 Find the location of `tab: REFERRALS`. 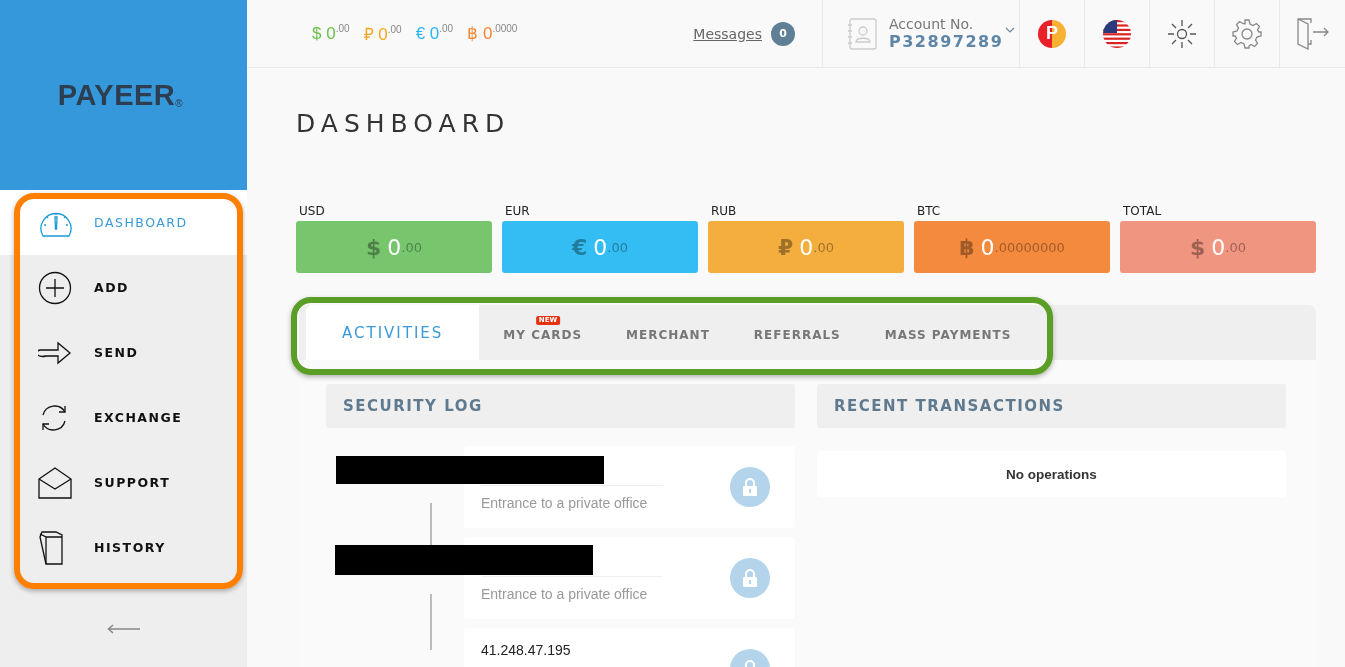

tab: REFERRALS is located at coordinates (795, 332).